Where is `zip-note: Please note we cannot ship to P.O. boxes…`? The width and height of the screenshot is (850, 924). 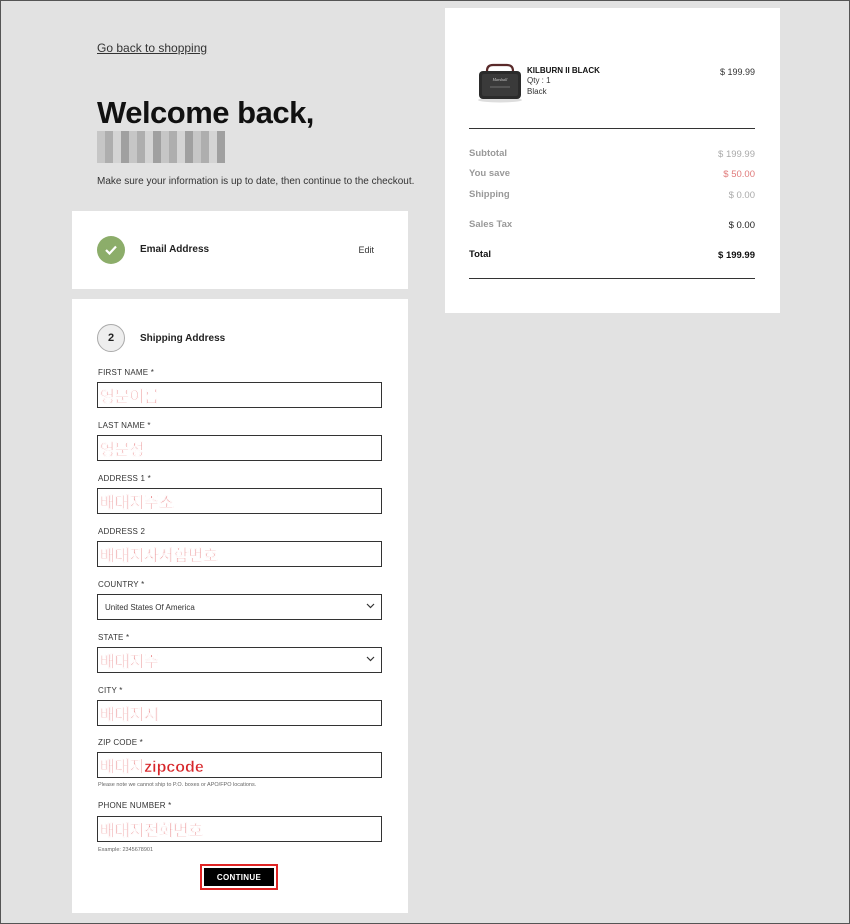 zip-note: Please note we cannot ship to P.O. boxes… is located at coordinates (177, 785).